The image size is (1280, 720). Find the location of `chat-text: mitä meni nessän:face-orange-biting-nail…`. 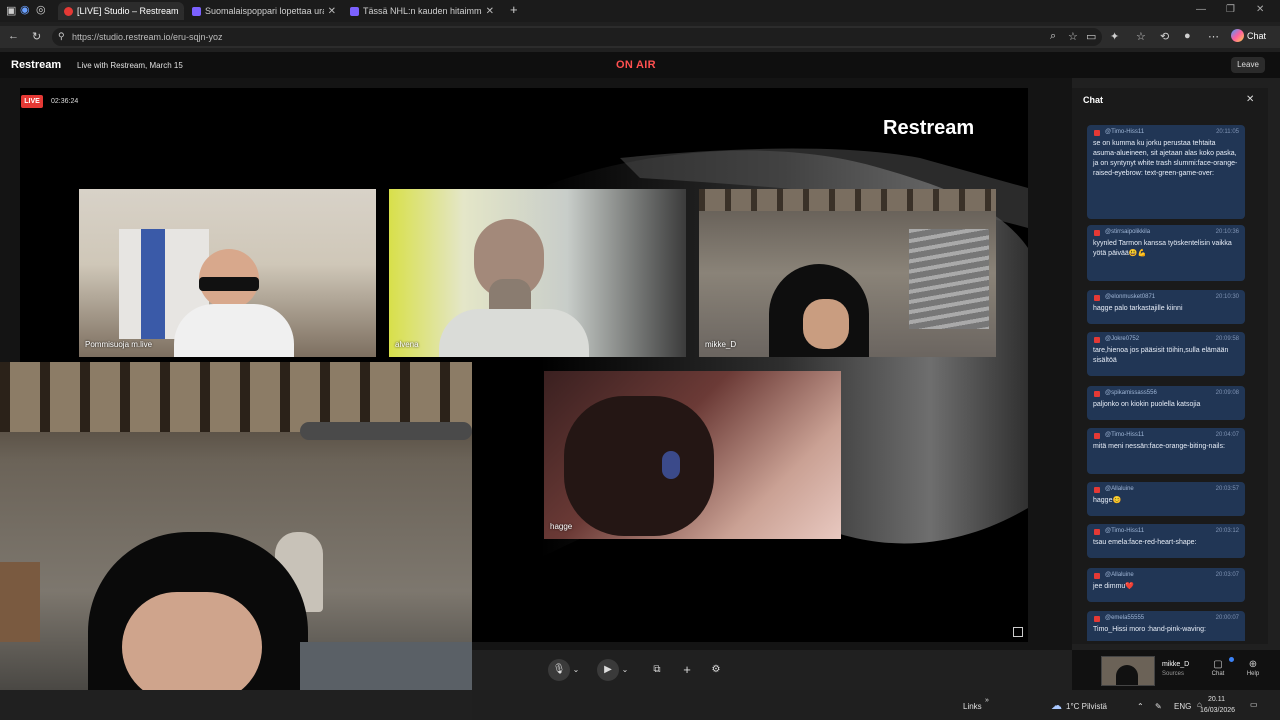

chat-text: mitä meni nessän:face-orange-biting-nail… is located at coordinates (1159, 446).